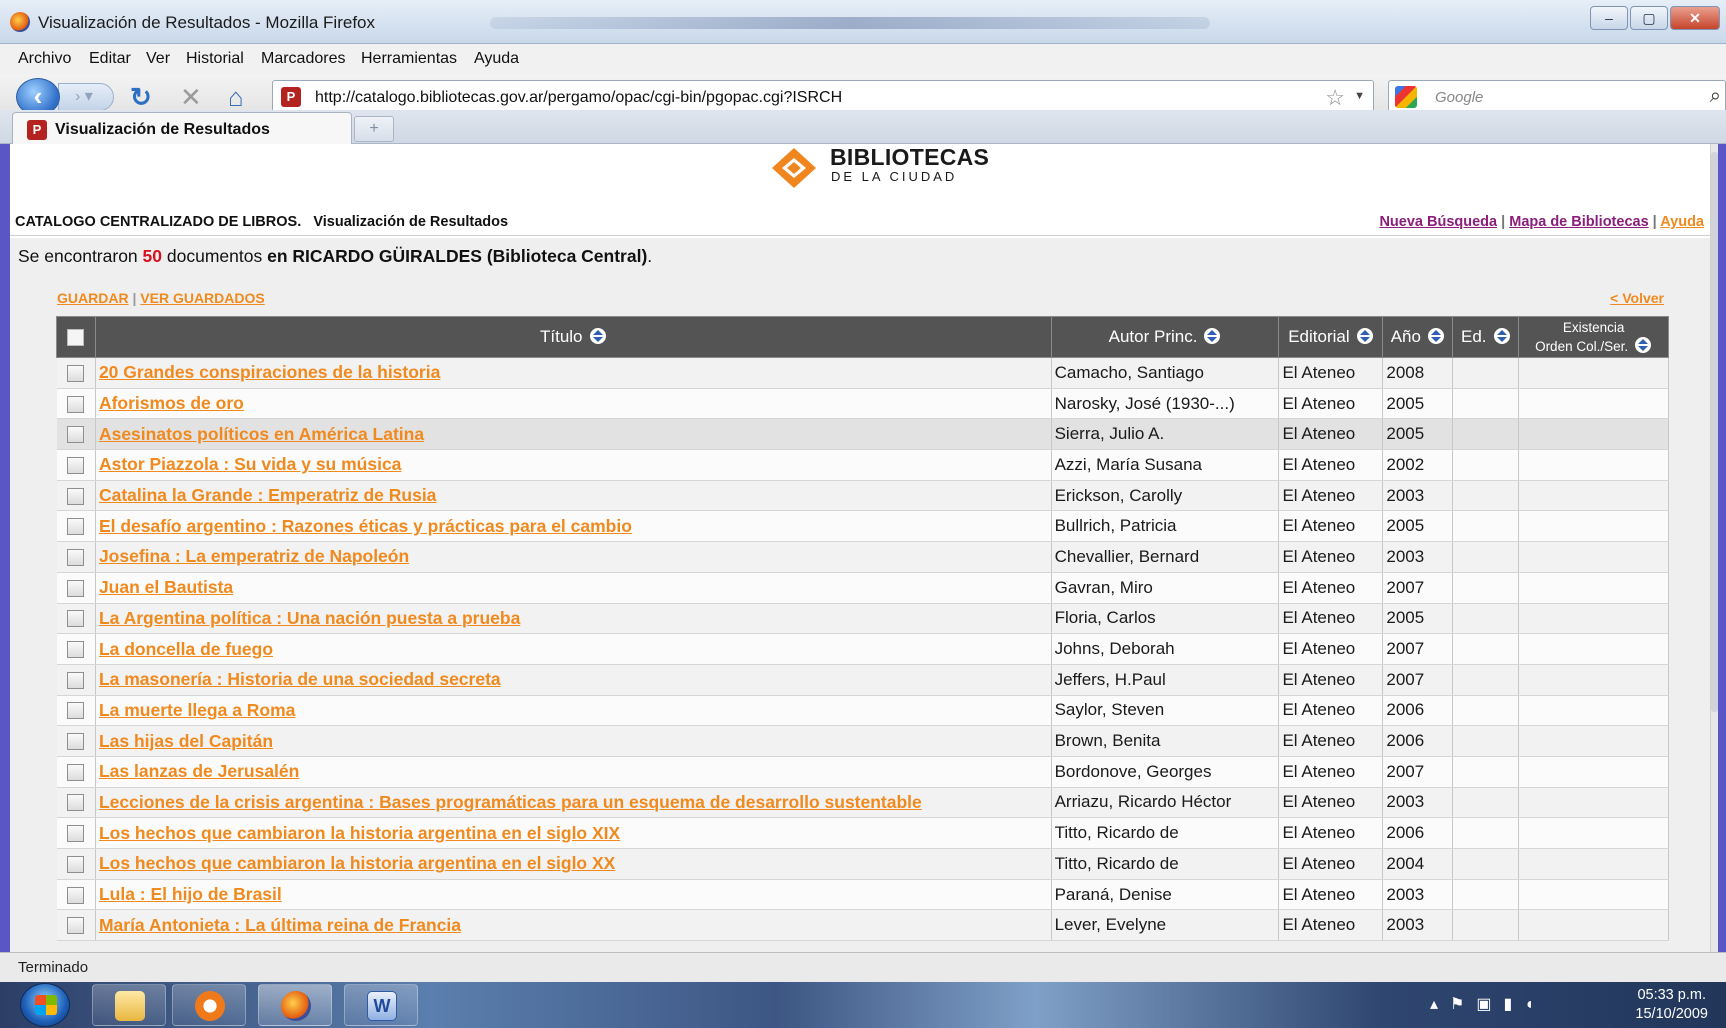 Image resolution: width=1726 pixels, height=1028 pixels. Describe the element at coordinates (199, 771) in the screenshot. I see `title-link: Las lanzas de Jerusalén` at that location.